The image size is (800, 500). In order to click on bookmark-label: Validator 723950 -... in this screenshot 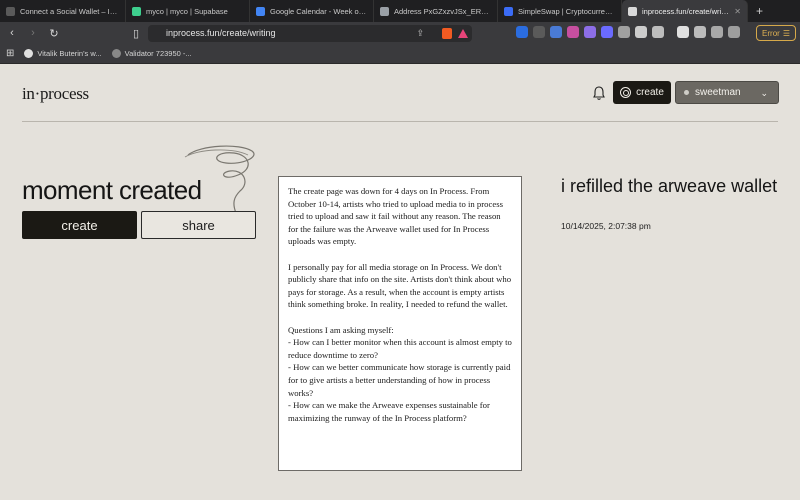, I will do `click(158, 53)`.